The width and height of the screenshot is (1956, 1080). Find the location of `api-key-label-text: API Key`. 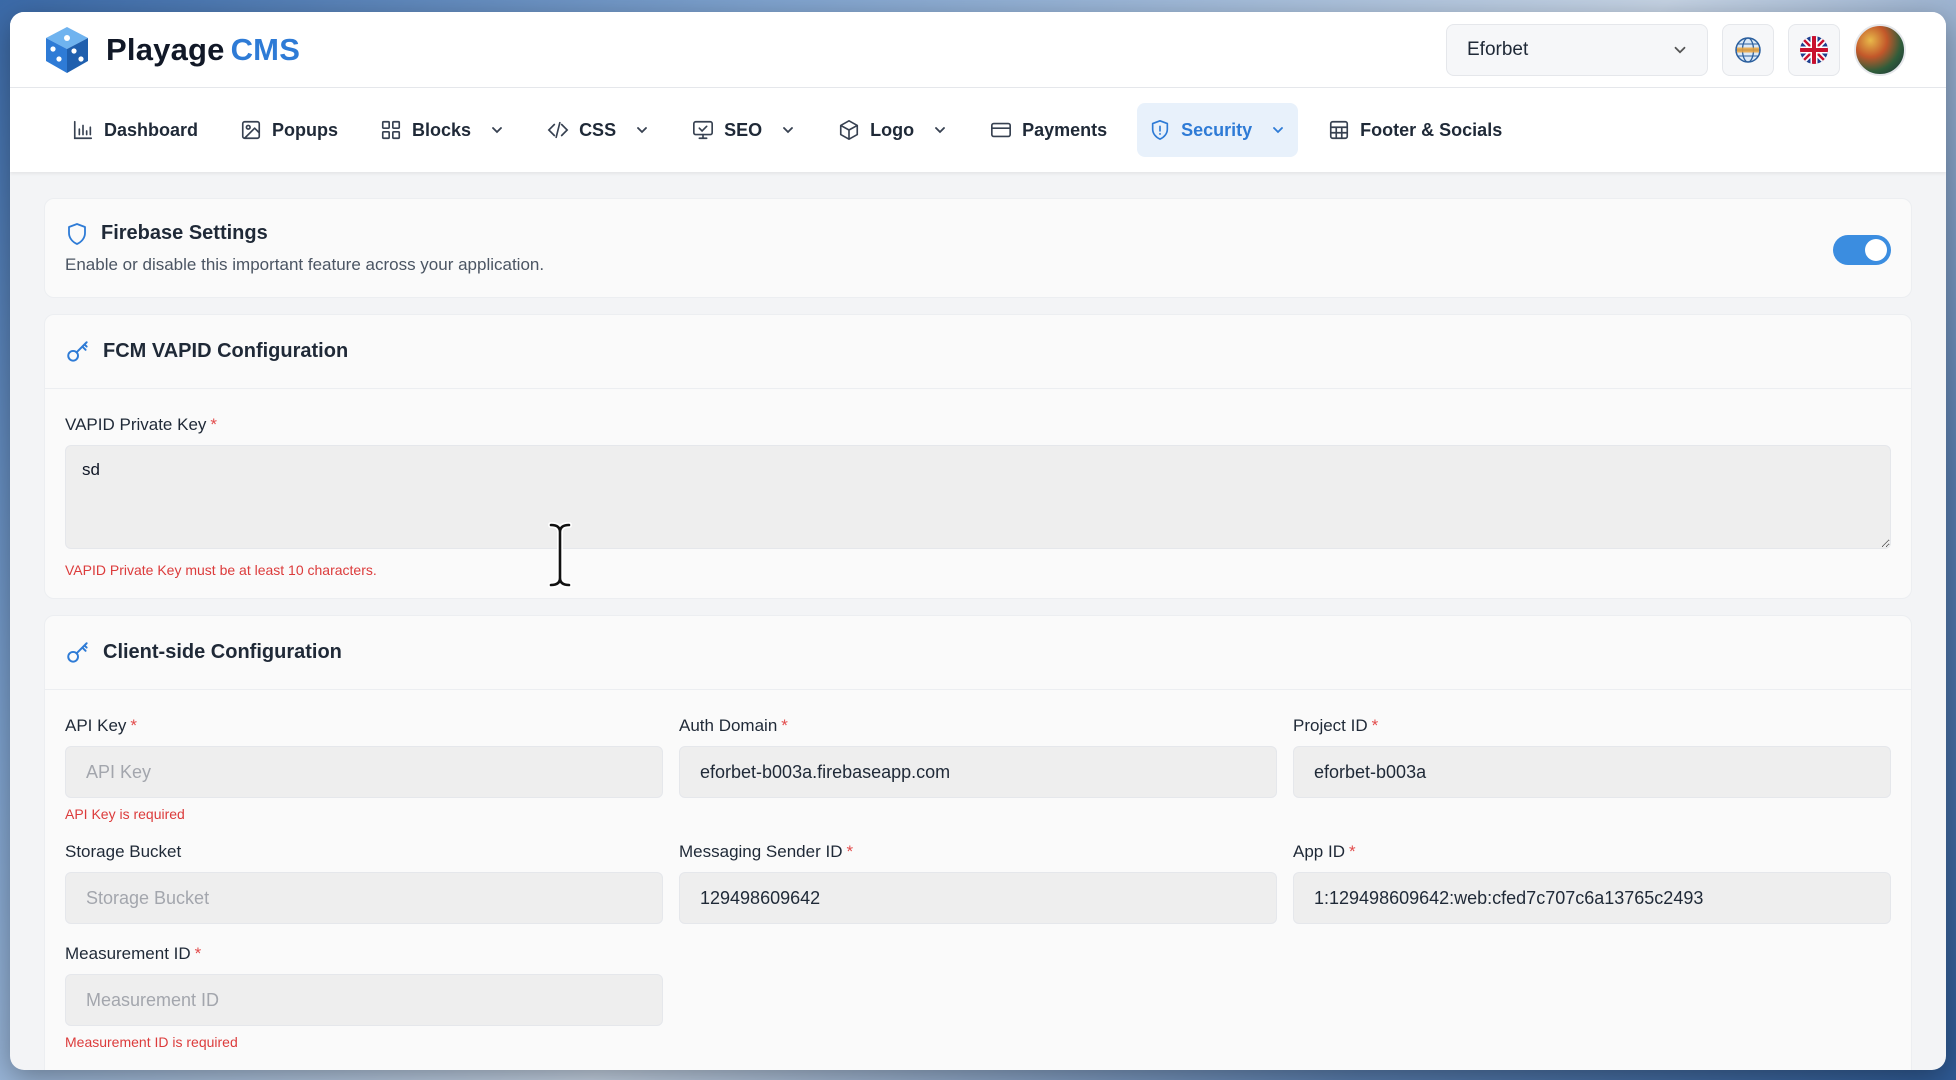

api-key-label-text: API Key is located at coordinates (96, 725).